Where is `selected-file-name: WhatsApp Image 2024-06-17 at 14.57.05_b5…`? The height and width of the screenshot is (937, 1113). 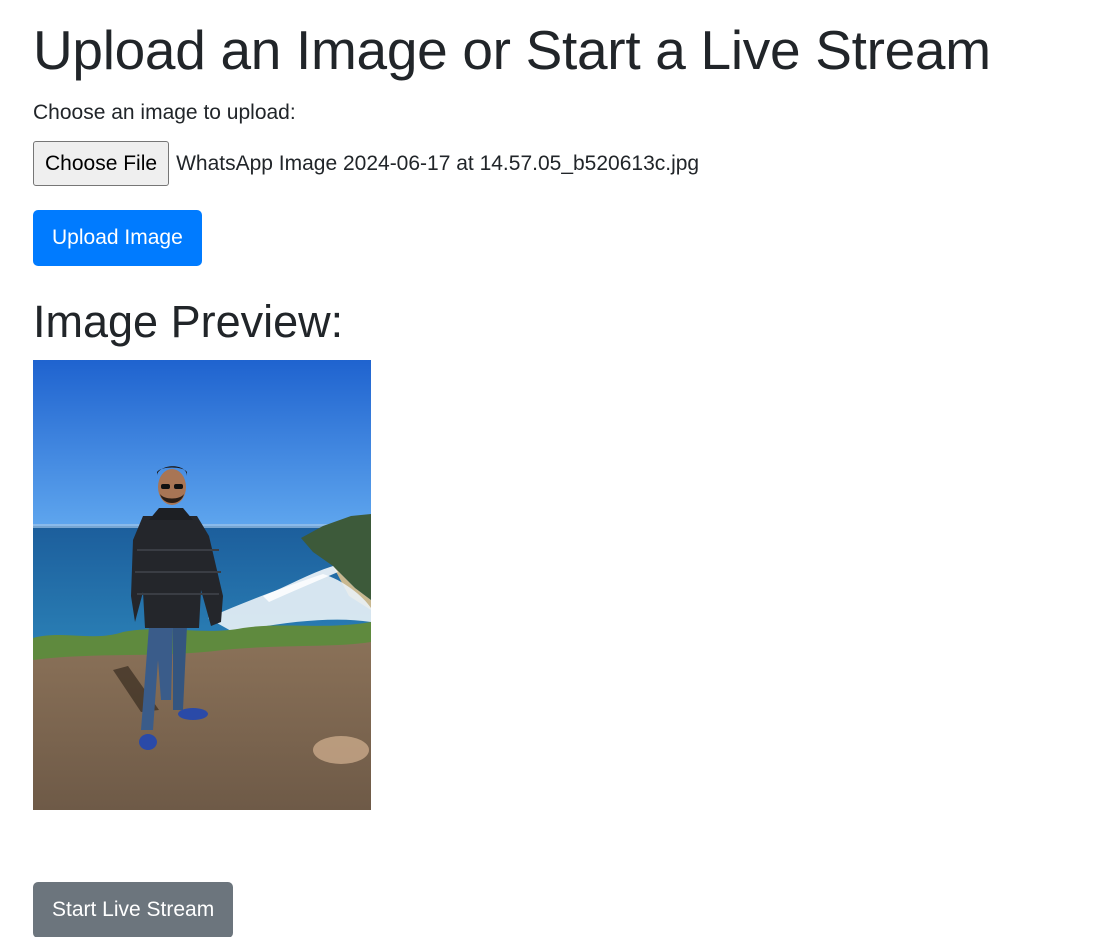 selected-file-name: WhatsApp Image 2024-06-17 at 14.57.05_b5… is located at coordinates (438, 163).